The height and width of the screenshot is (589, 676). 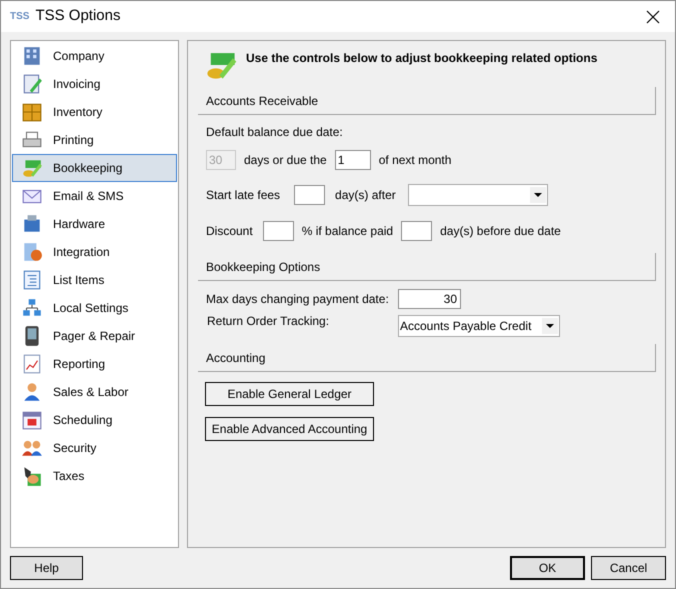 I want to click on sidebar-item: List Items, so click(x=94, y=280).